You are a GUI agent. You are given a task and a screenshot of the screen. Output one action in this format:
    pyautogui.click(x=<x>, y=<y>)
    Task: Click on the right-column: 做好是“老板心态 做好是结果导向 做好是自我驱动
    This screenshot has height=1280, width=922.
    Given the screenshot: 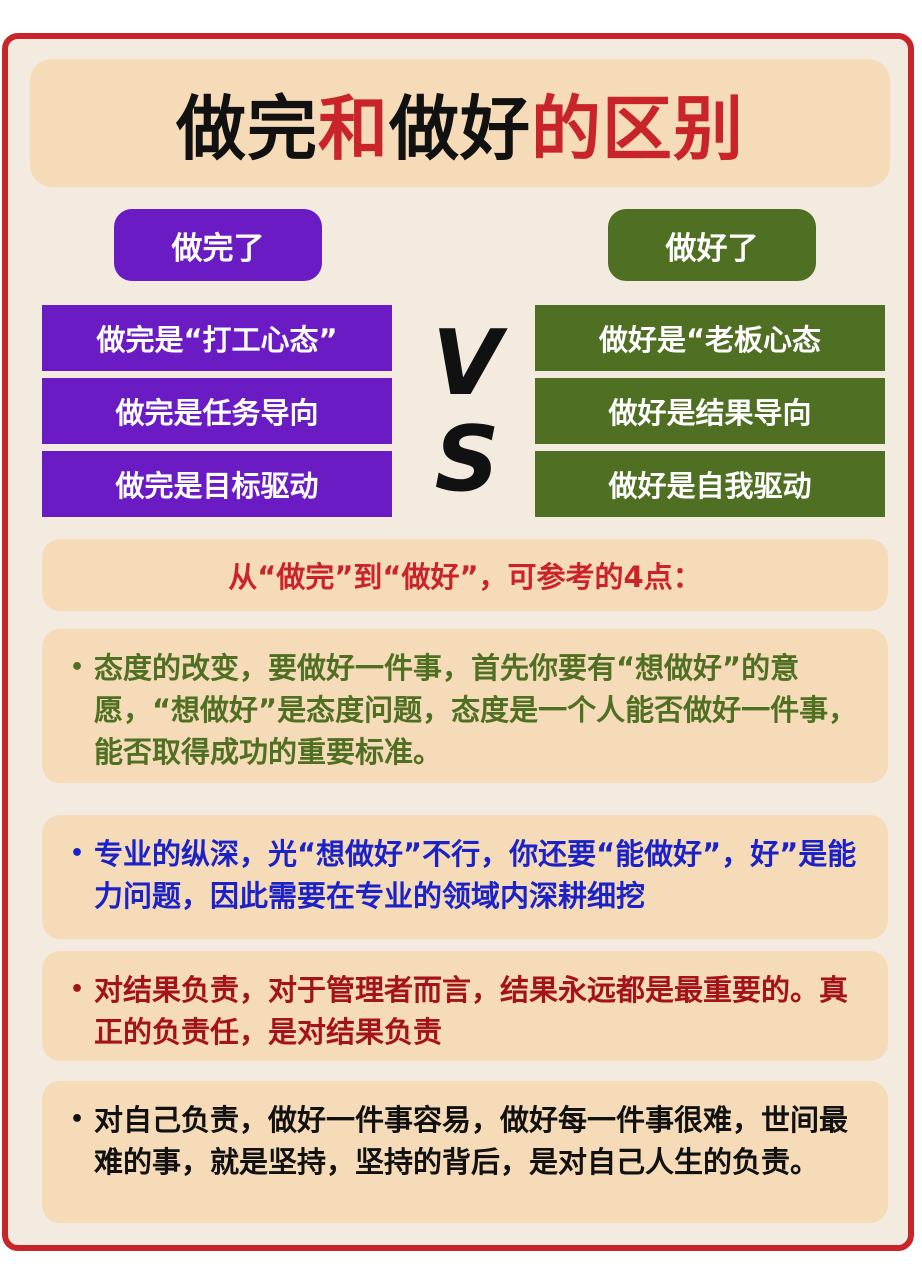 What is the action you would take?
    pyautogui.click(x=710, y=414)
    